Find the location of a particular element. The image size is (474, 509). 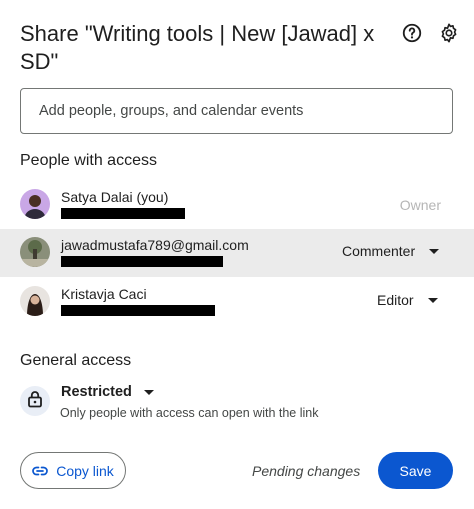

people-with-access-title: People with access is located at coordinates (88, 160).